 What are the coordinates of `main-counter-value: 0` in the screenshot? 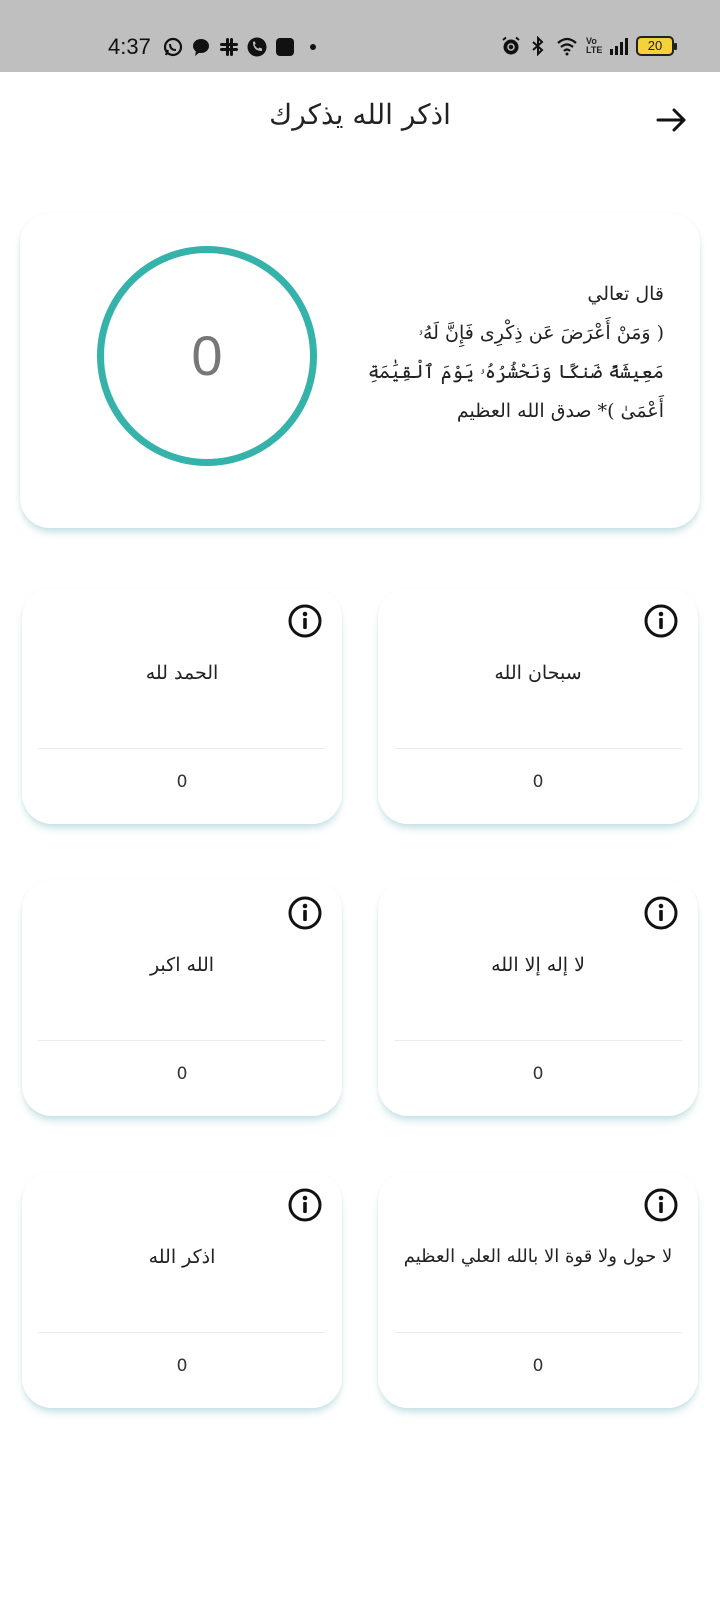 It's located at (207, 355).